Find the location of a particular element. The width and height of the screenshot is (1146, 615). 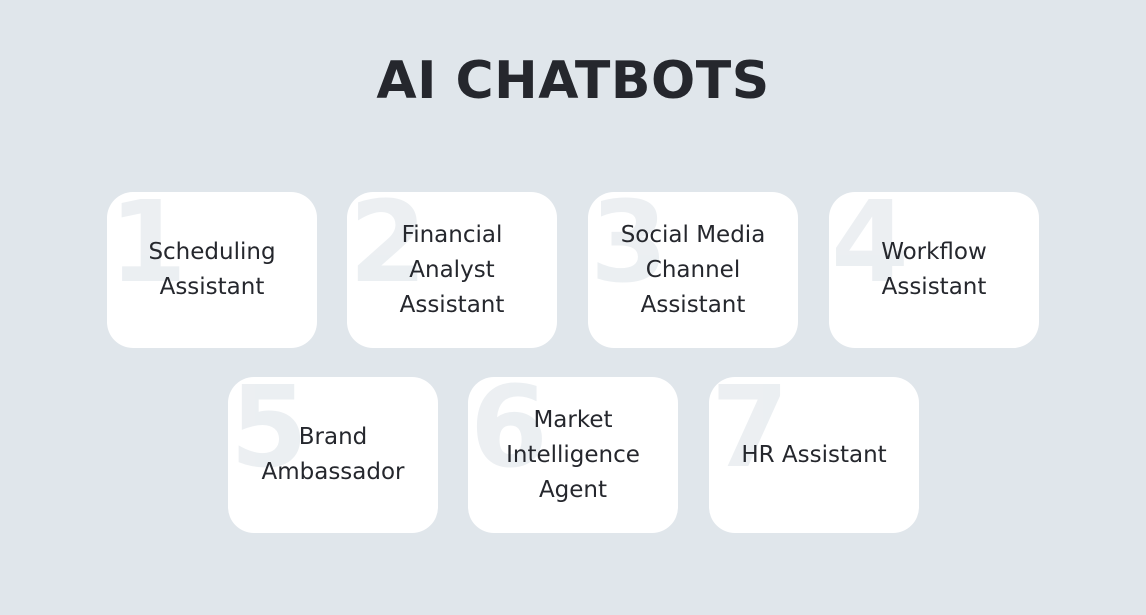

chatbot-card-hr-assistant: 7 HR Assistant is located at coordinates (814, 455).